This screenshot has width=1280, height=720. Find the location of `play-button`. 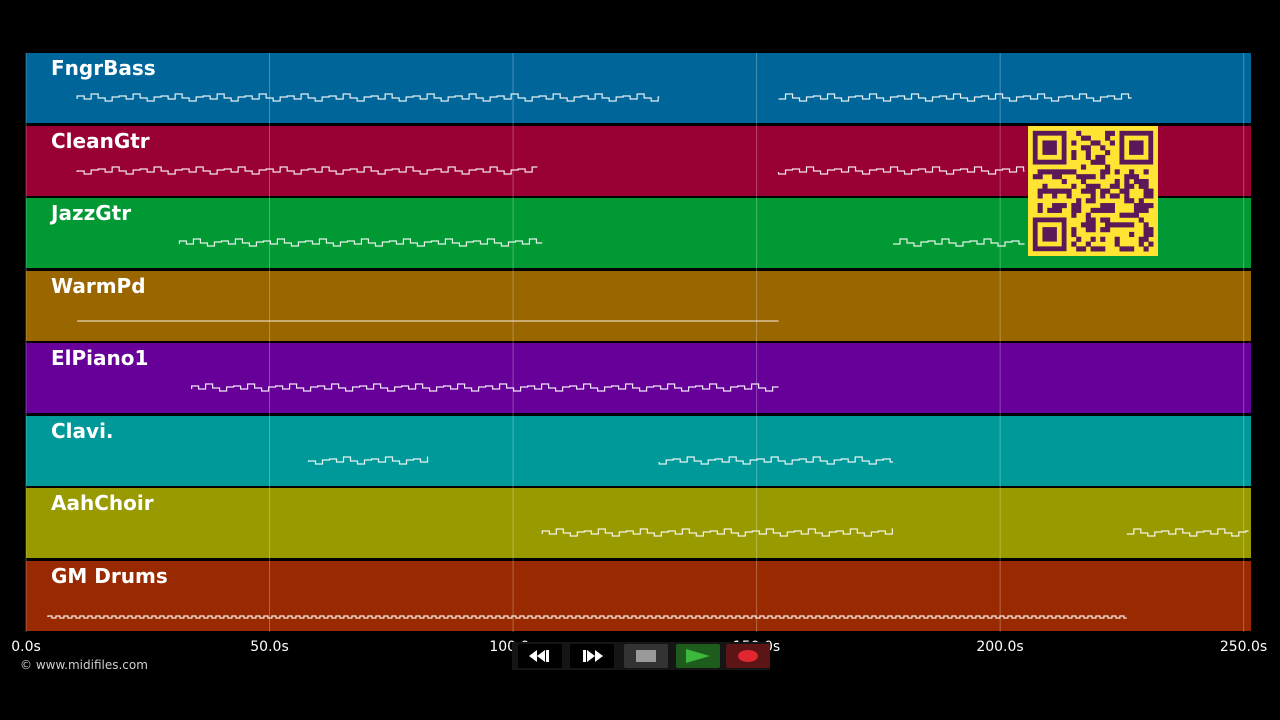

play-button is located at coordinates (698, 656).